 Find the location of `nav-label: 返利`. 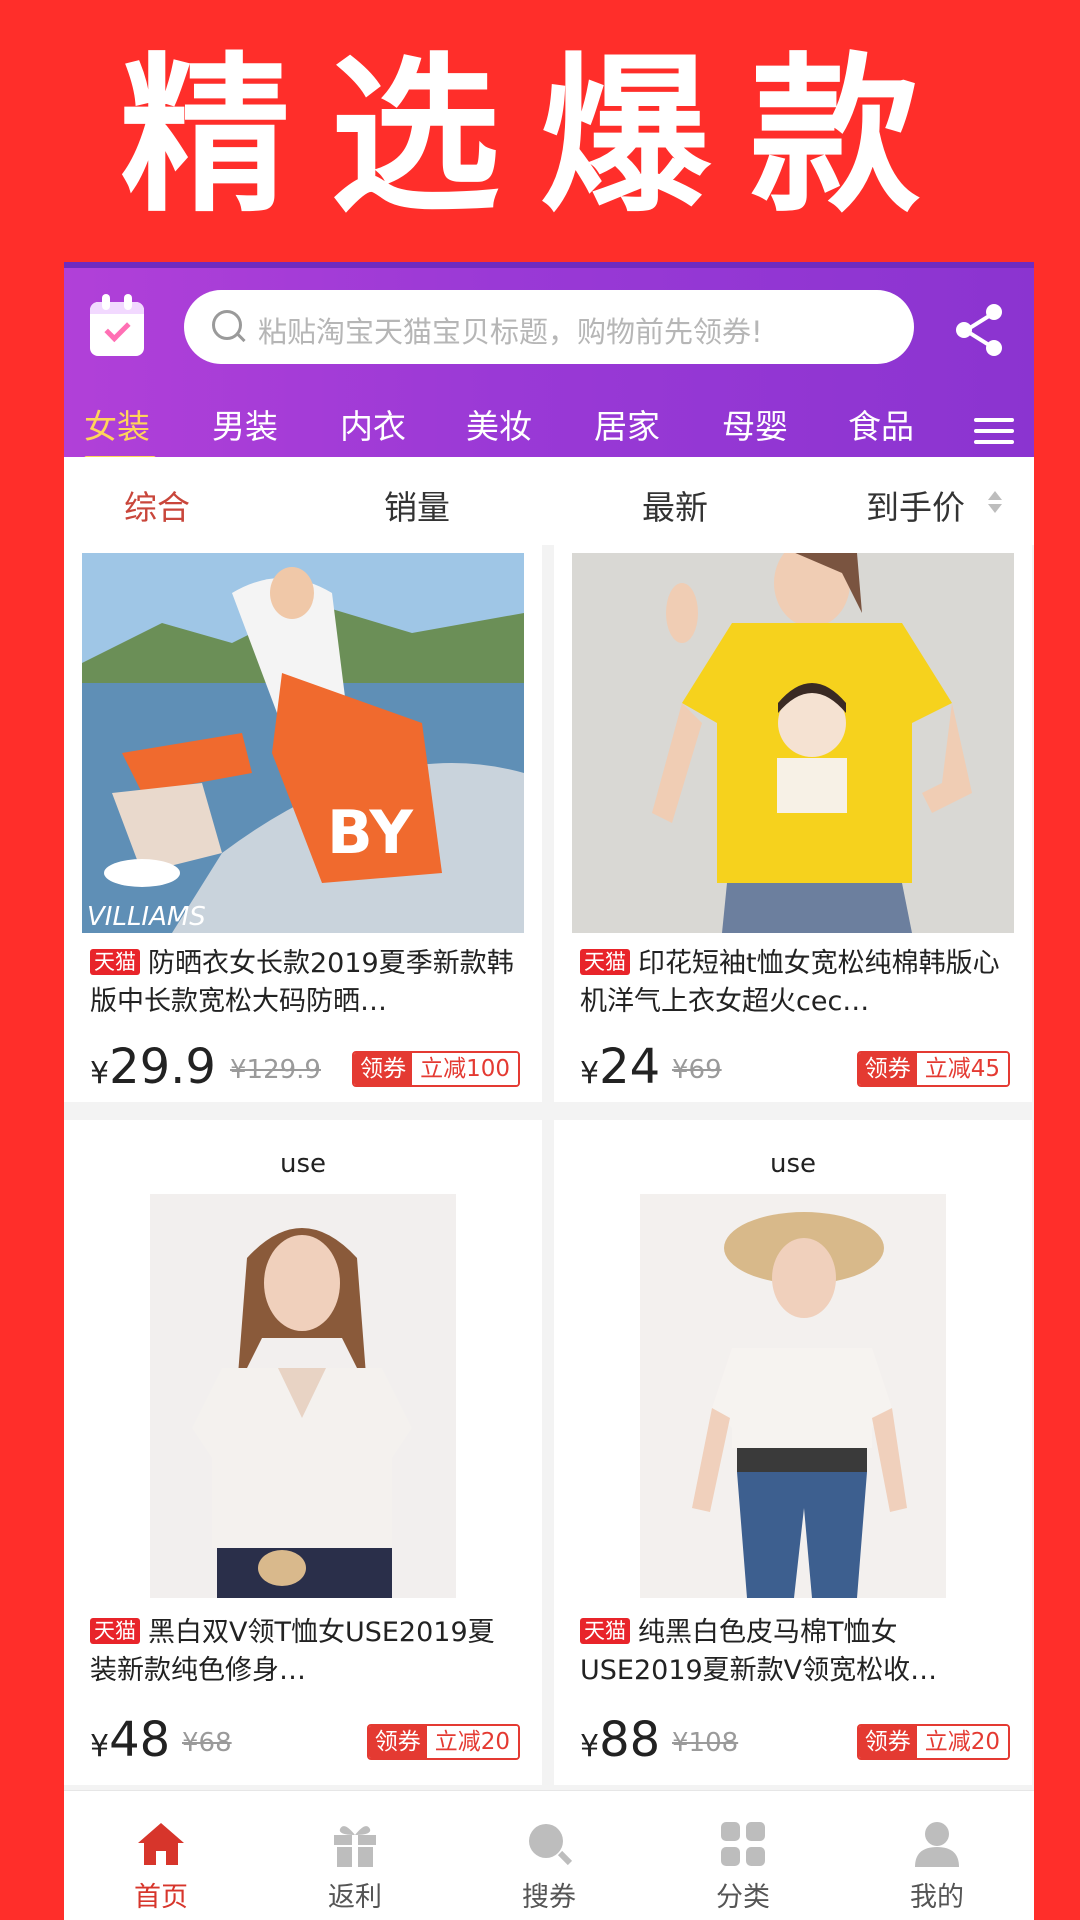

nav-label: 返利 is located at coordinates (355, 1897).